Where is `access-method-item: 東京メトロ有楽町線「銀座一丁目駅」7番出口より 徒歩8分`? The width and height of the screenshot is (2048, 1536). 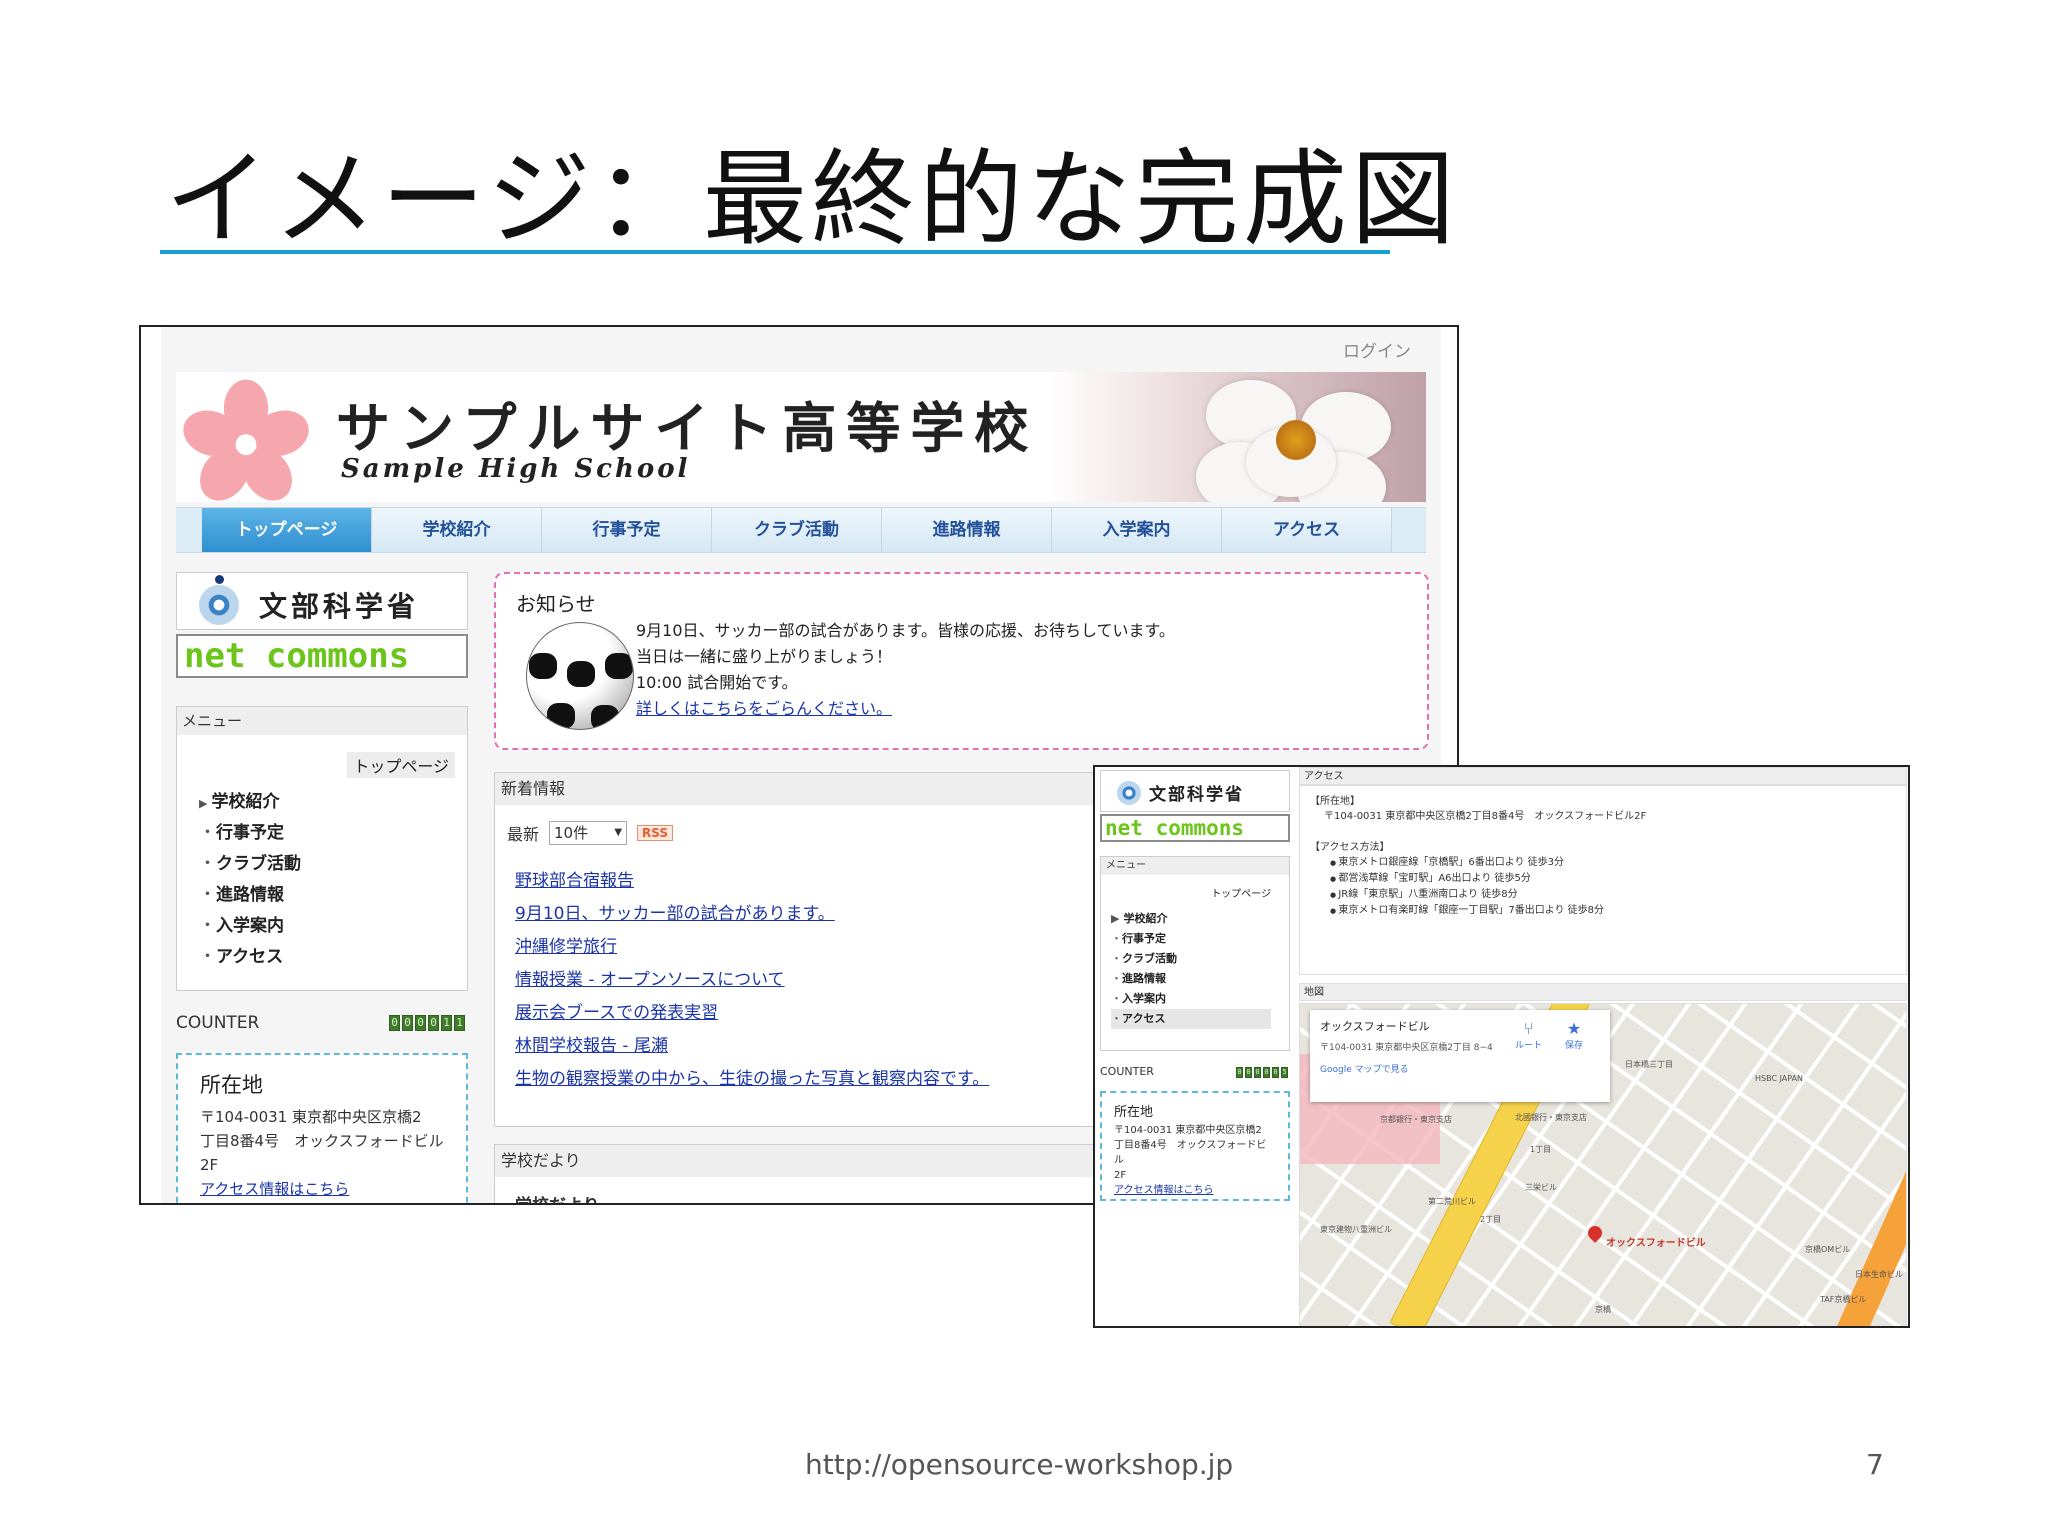 access-method-item: 東京メトロ有楽町線「銀座一丁目駅」7番出口より 徒歩8分 is located at coordinates (1613, 911).